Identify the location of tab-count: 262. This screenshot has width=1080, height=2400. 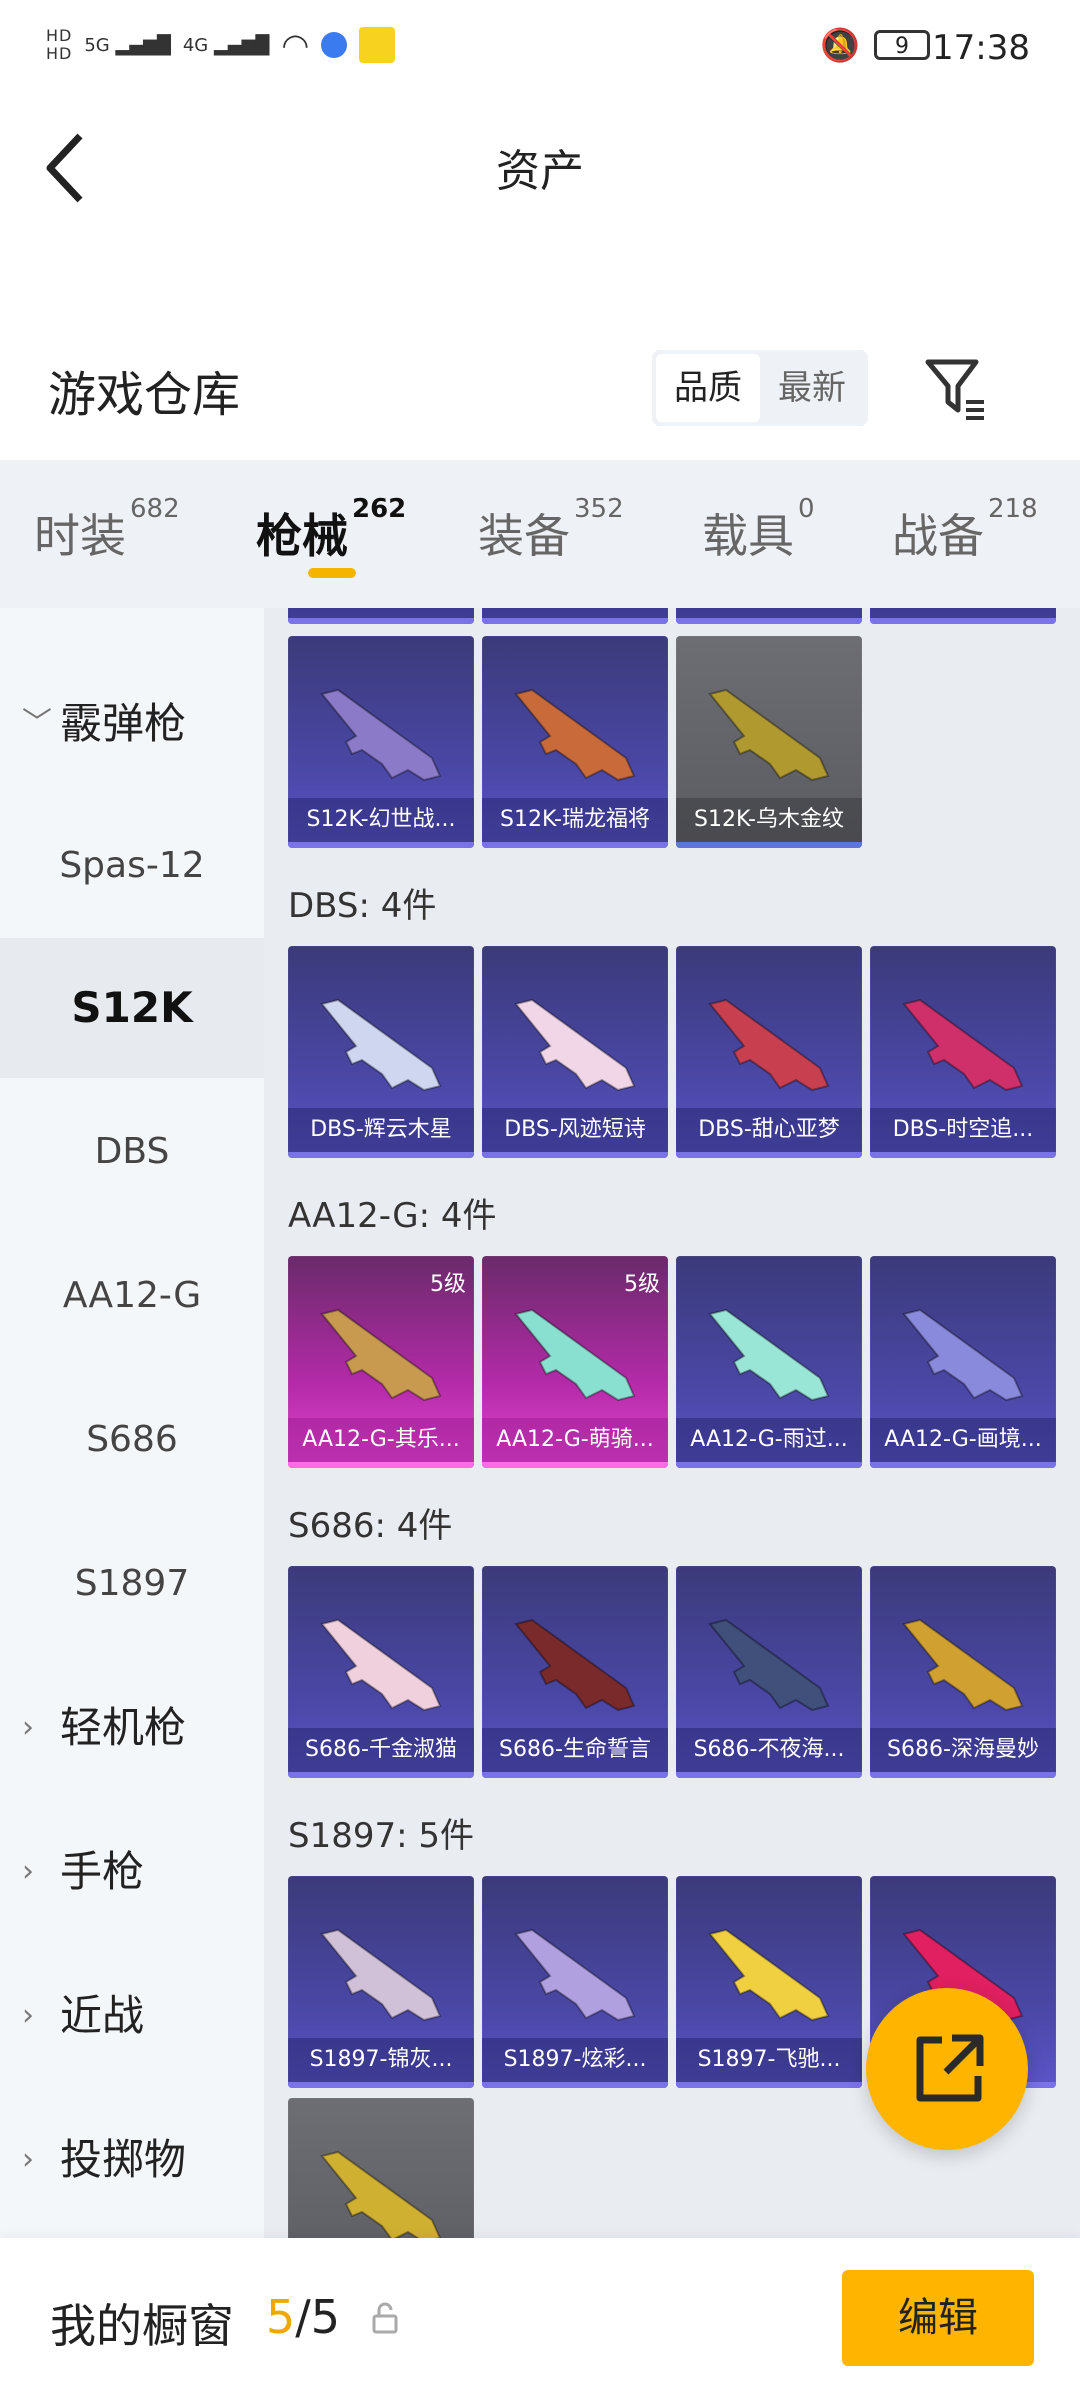
(379, 509).